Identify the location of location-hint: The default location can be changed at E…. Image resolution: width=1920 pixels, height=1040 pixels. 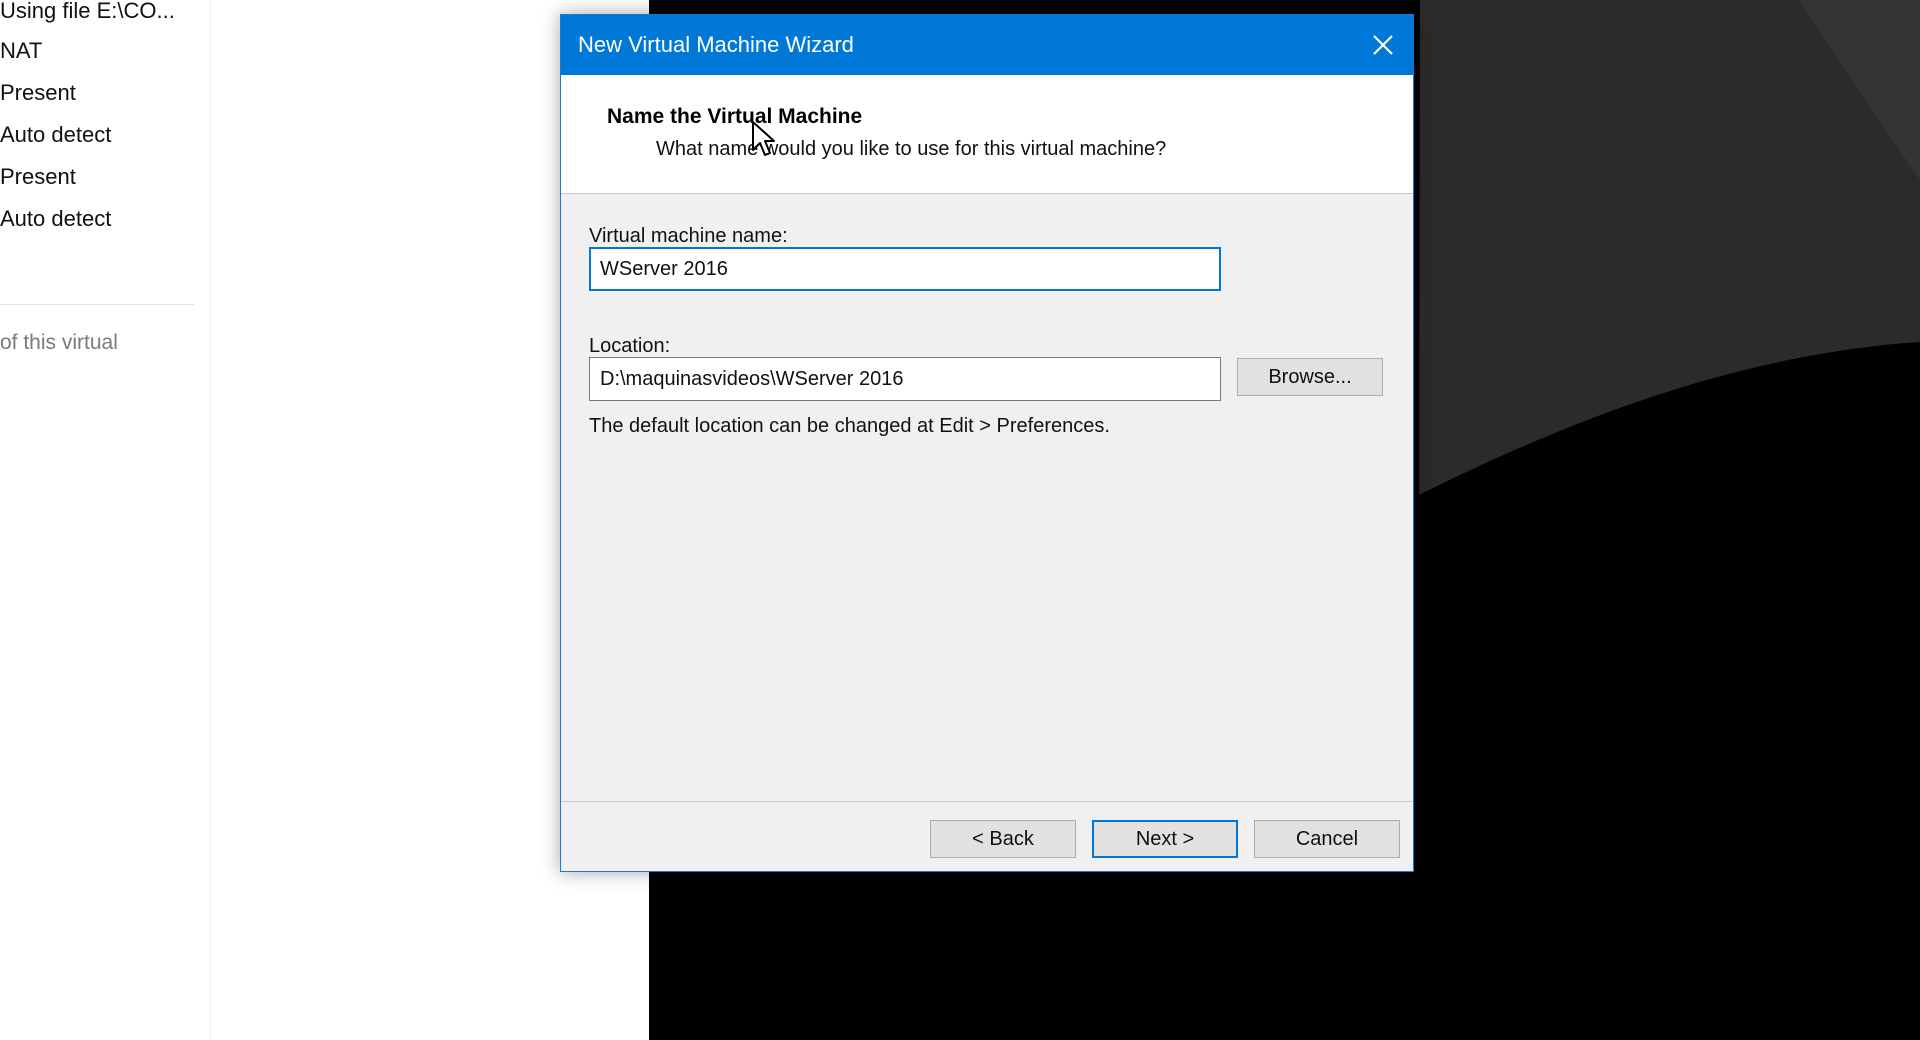
(849, 426).